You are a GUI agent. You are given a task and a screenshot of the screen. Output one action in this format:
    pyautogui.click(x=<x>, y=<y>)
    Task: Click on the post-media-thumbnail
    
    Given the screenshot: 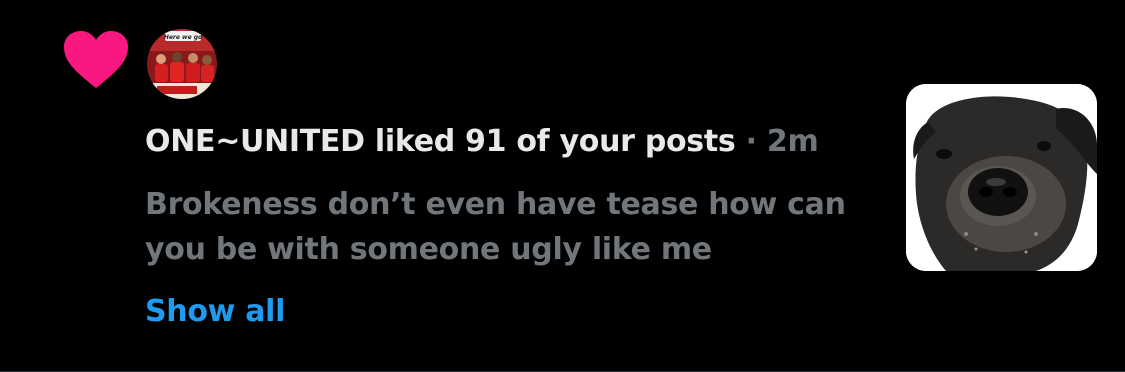 What is the action you would take?
    pyautogui.click(x=1001, y=177)
    